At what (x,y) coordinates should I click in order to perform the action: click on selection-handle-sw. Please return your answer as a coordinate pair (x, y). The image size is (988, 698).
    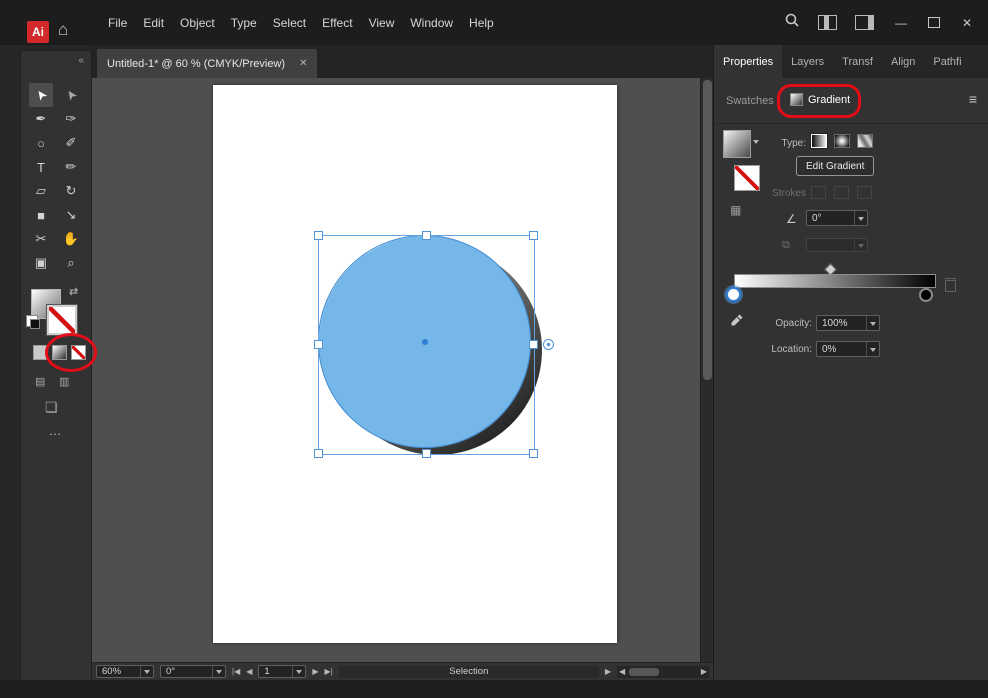
    Looking at the image, I should click on (318, 453).